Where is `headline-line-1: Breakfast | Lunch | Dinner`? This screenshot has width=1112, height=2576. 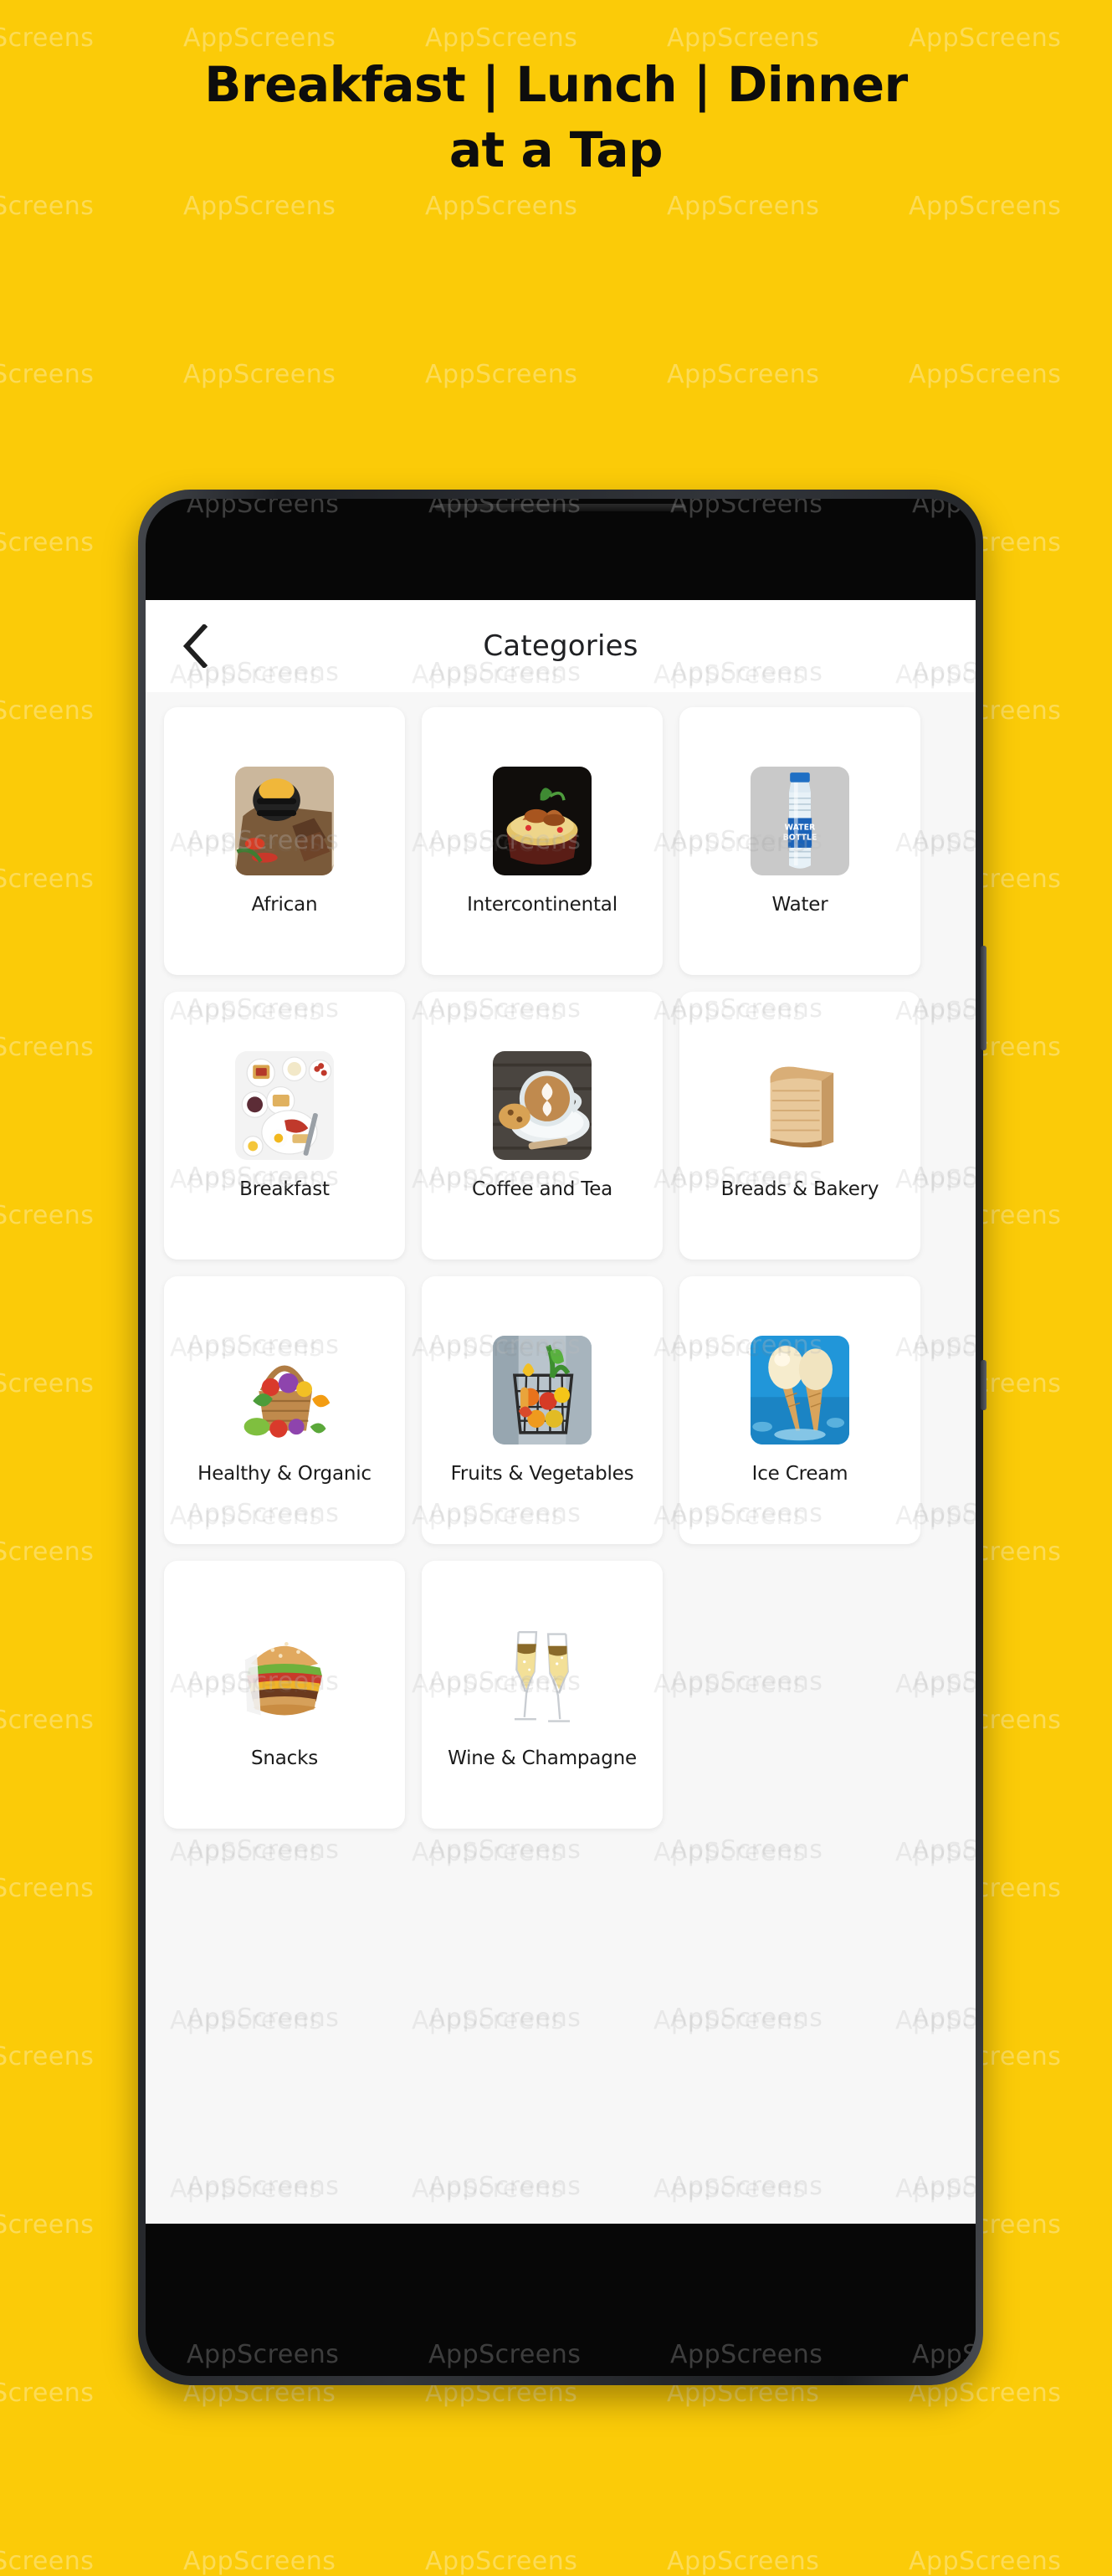
headline-line-1: Breakfast | Lunch | Dinner is located at coordinates (556, 84).